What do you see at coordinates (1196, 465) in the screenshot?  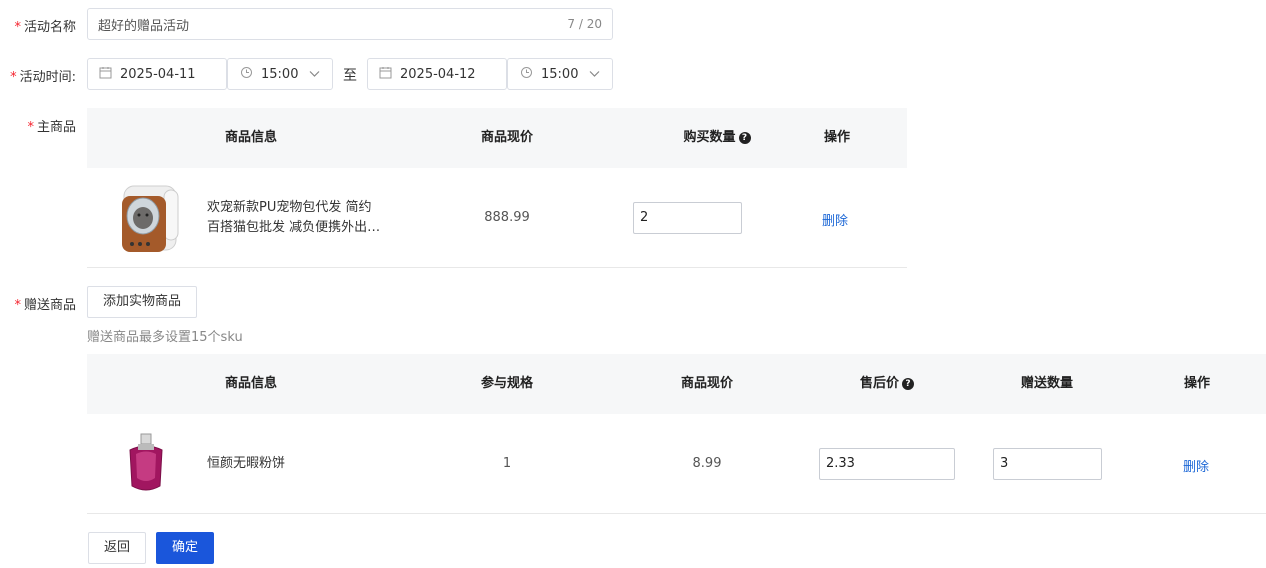 I see `gift-delete-link: 删除` at bounding box center [1196, 465].